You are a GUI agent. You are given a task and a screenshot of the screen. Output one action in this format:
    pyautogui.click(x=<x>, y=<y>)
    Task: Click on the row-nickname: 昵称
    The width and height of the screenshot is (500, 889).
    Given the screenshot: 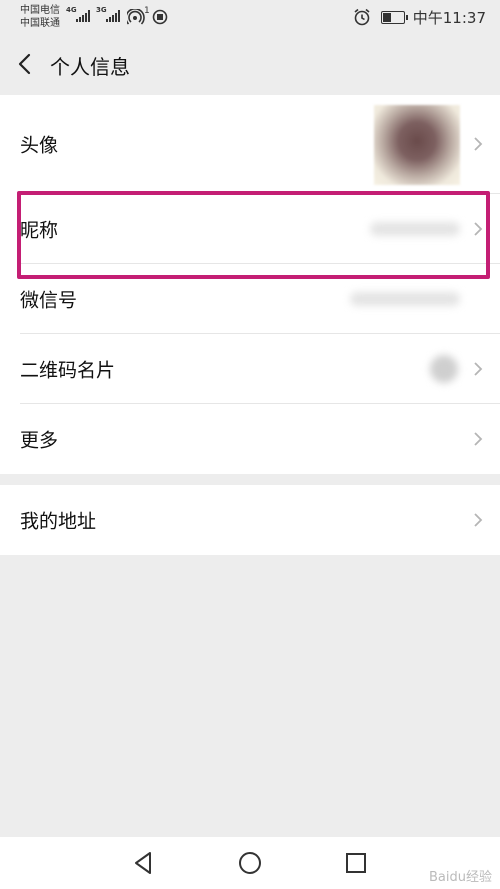 What is the action you would take?
    pyautogui.click(x=260, y=229)
    